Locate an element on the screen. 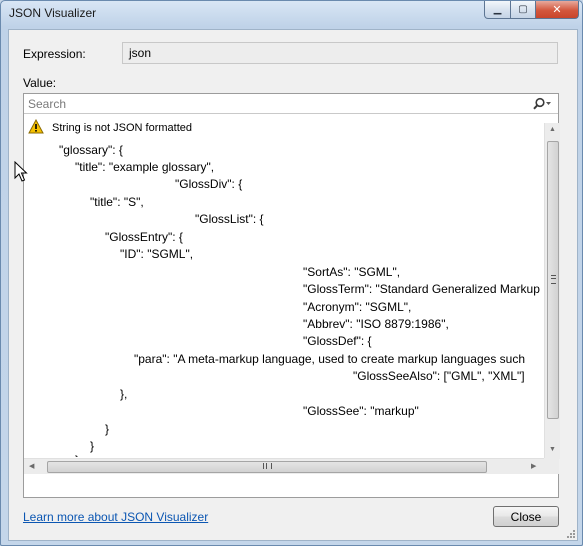 Image resolution: width=583 pixels, height=546 pixels. horizontal-scrollbar: ◀ ▶ is located at coordinates (291, 466).